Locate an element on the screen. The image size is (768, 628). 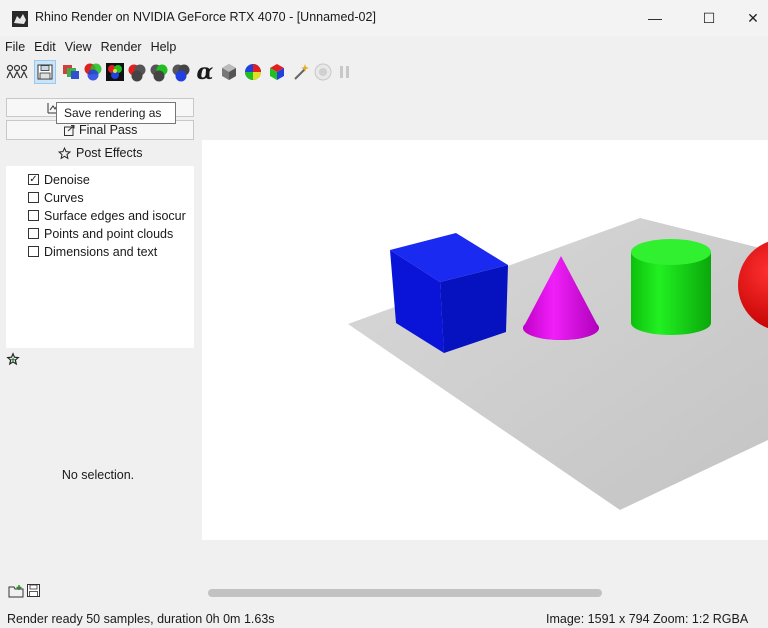
dimensions-label: Dimensions and text is located at coordinates (101, 252).